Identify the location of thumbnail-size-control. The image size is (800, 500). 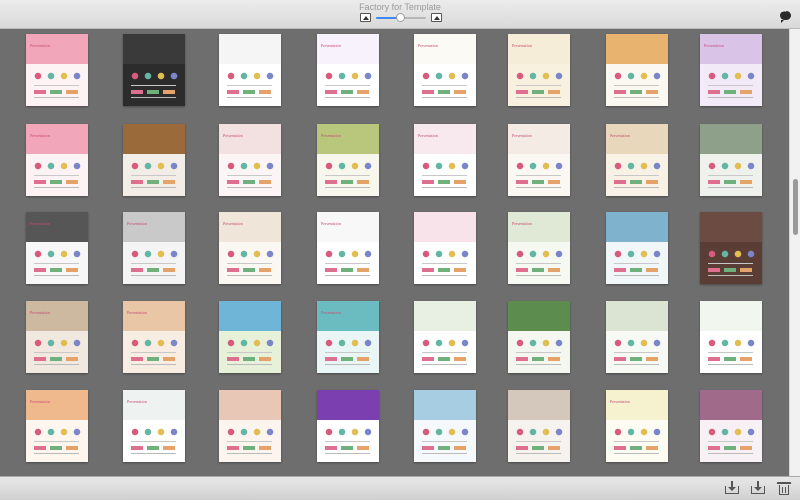
(403, 19).